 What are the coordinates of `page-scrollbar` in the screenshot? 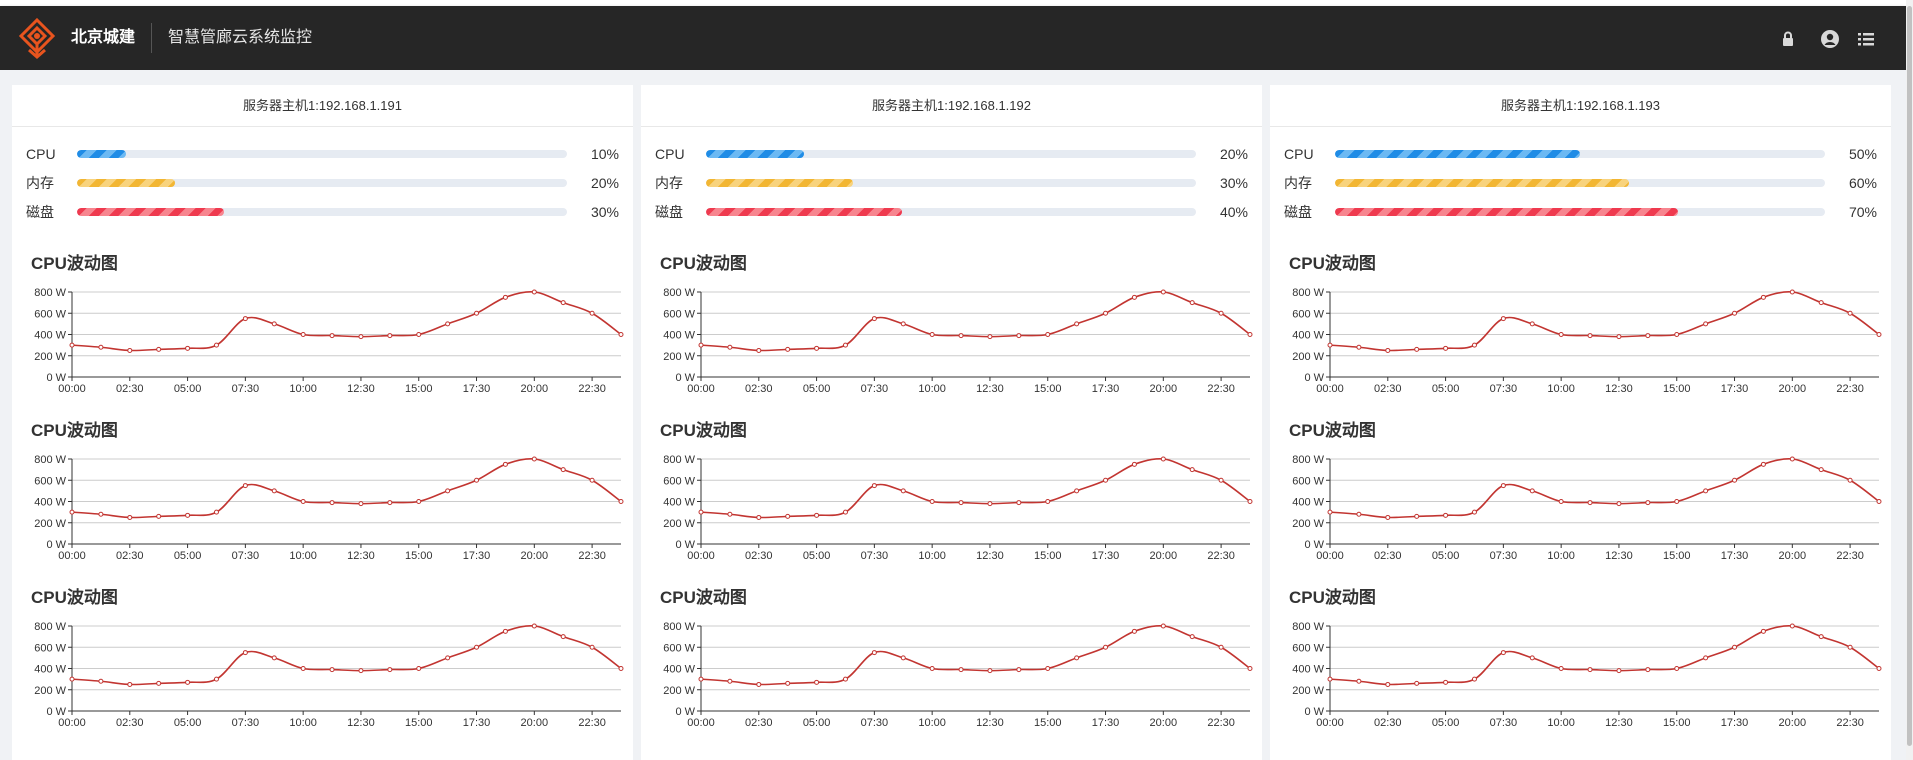 It's located at (1909, 380).